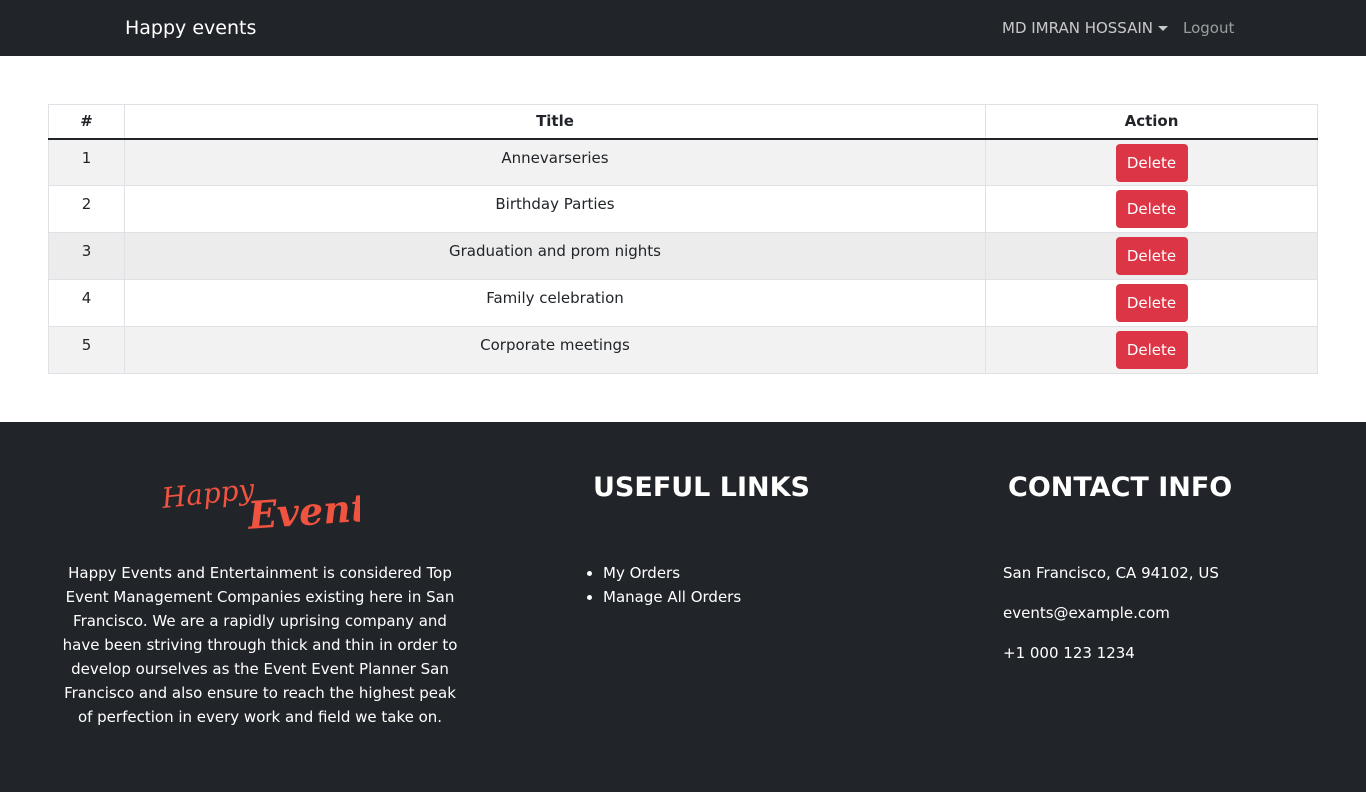 The height and width of the screenshot is (792, 1366). Describe the element at coordinates (555, 162) in the screenshot. I see `row-title: Annevarseries` at that location.